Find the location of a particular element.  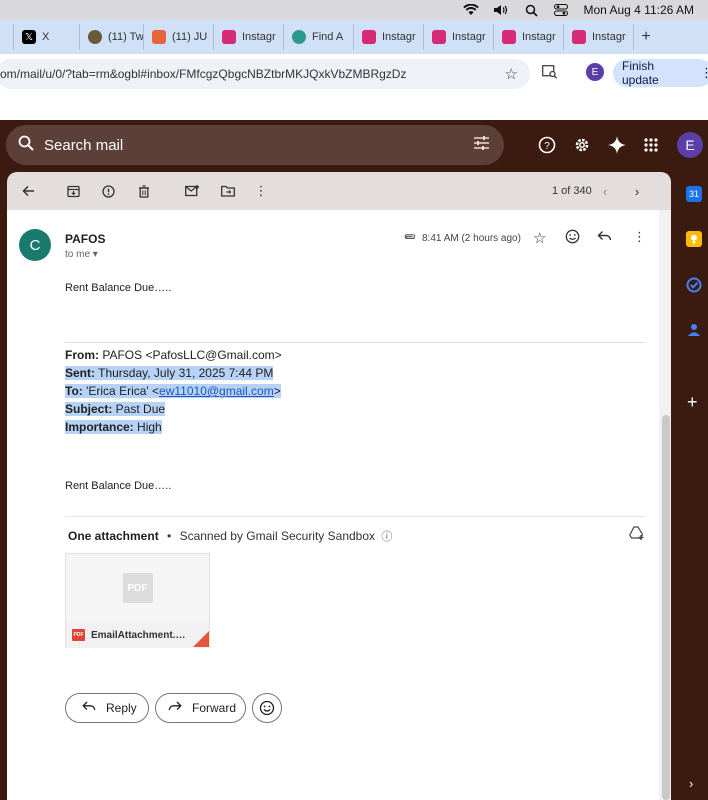

reply-arrow-icon is located at coordinates (604, 237).